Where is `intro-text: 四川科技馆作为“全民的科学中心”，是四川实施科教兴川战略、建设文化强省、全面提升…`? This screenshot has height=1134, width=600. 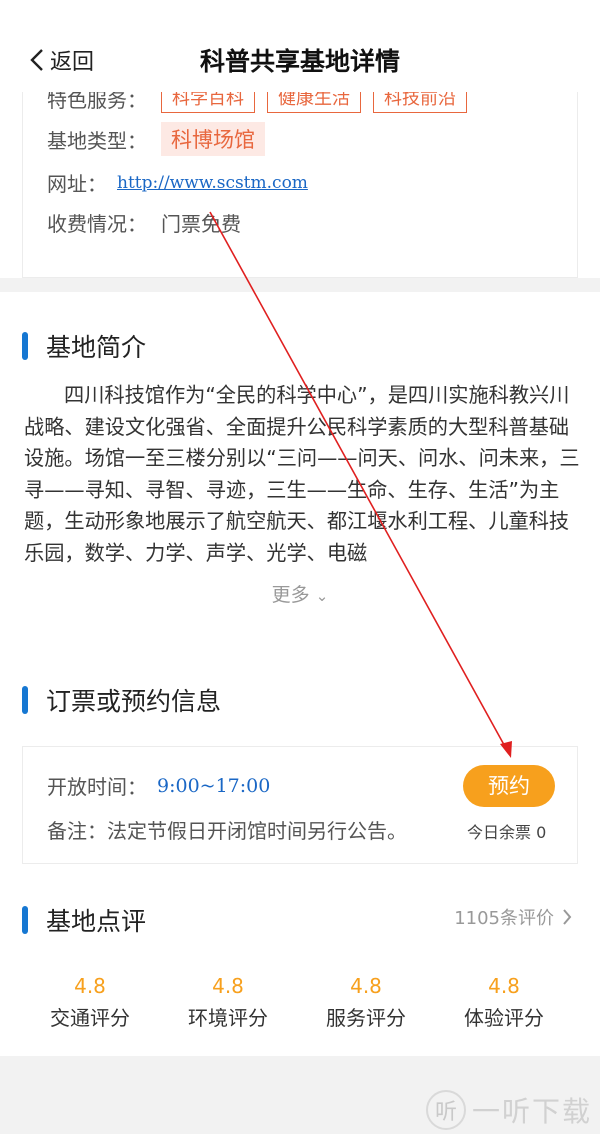 intro-text: 四川科技馆作为“全民的科学中心”，是四川实施科教兴川战略、建设文化强省、全面提升… is located at coordinates (302, 474).